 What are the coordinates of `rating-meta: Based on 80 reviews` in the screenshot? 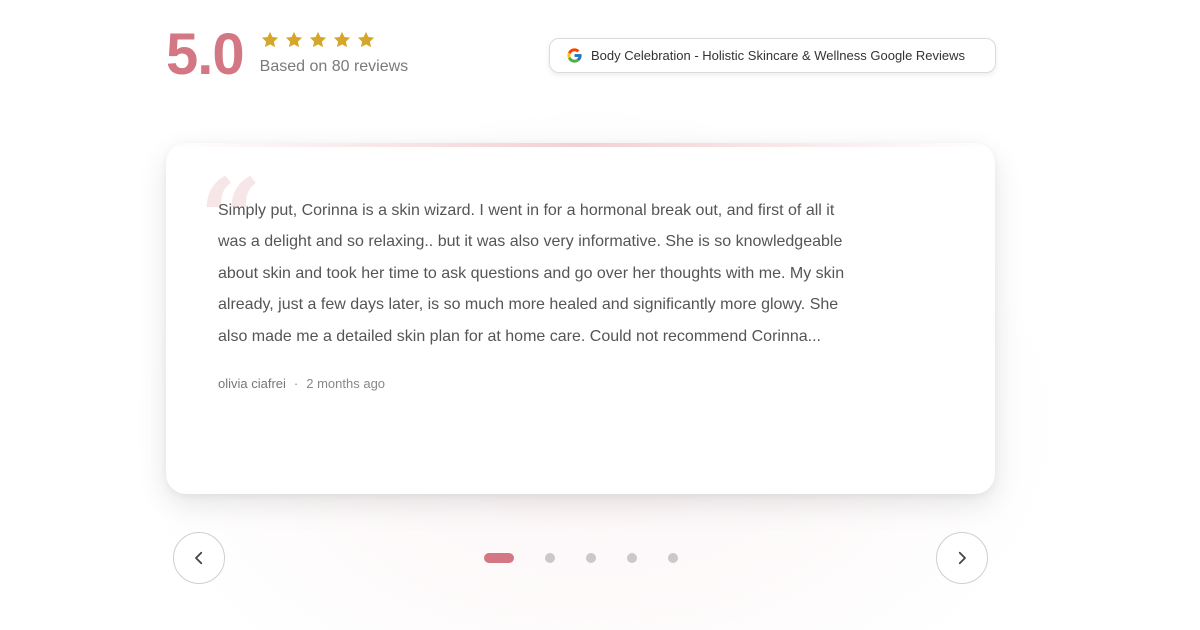 It's located at (334, 50).